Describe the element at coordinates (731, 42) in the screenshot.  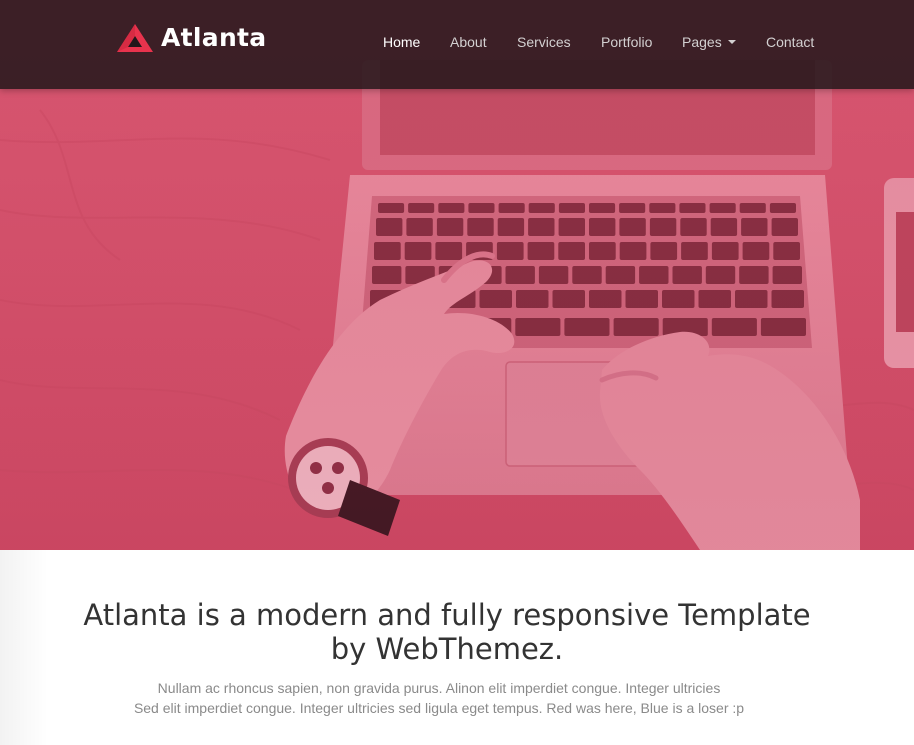
I see `caret-down-icon` at that location.